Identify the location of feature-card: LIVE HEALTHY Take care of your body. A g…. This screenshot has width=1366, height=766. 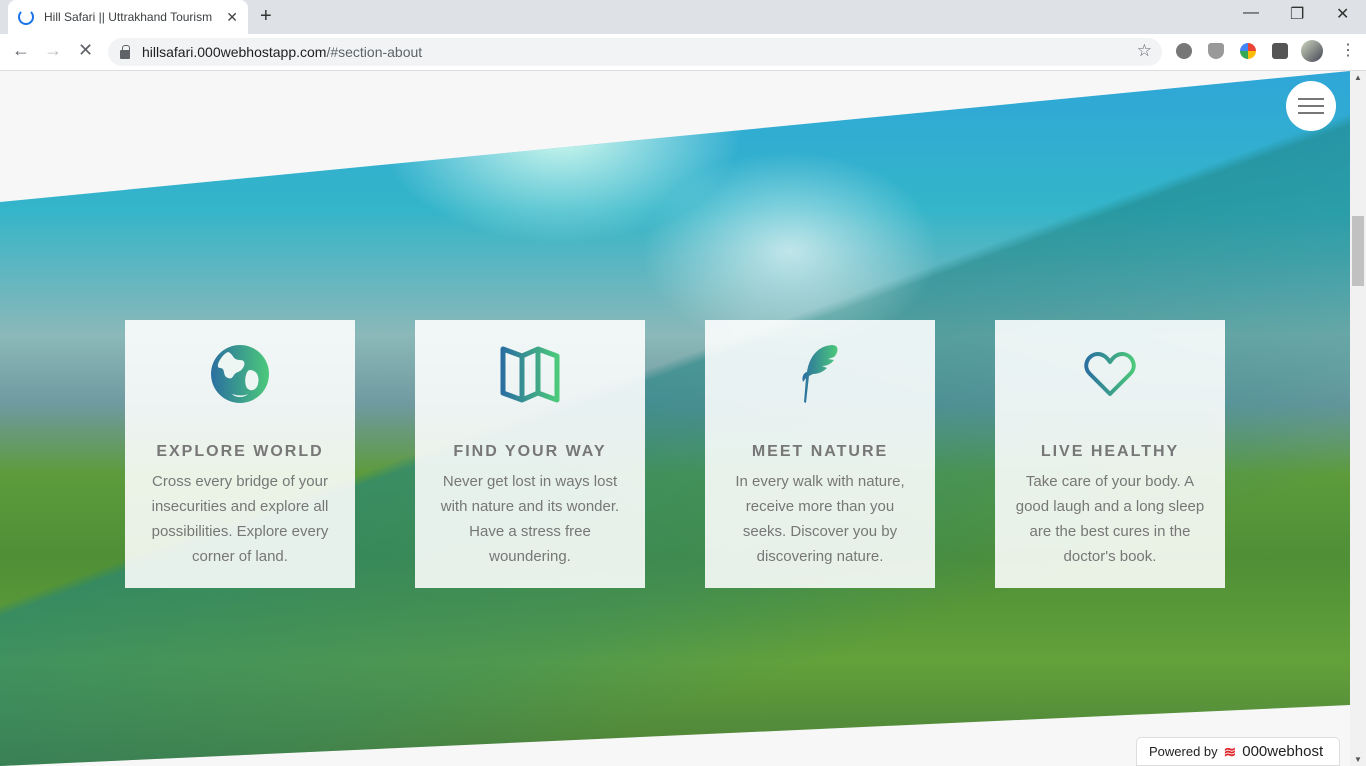
(1110, 454).